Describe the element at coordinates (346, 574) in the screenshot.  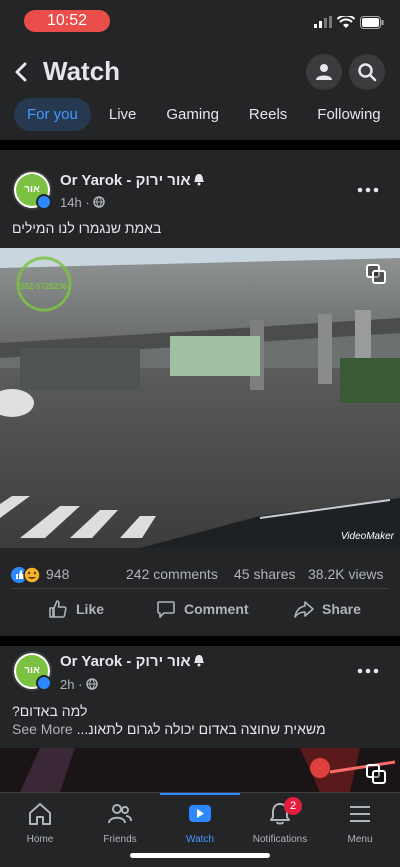
I see `view-count: 38.2K views` at that location.